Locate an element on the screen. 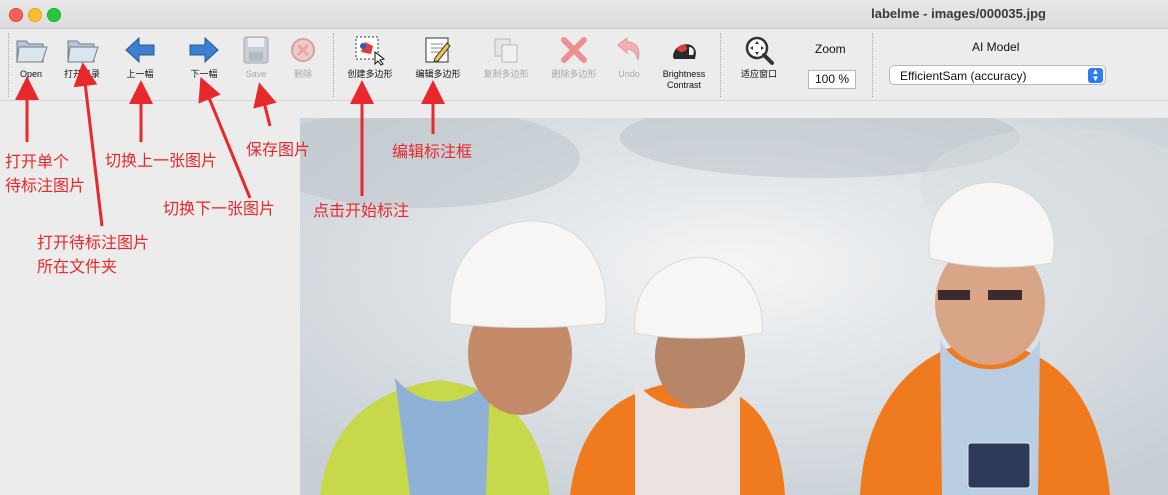 The image size is (1168, 495). annotation-open-dir: 打开待标注图片 所在文件夹 is located at coordinates (93, 255).